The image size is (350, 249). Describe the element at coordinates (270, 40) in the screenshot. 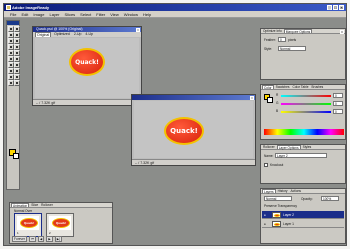

I see `feather-label: Feather:` at that location.